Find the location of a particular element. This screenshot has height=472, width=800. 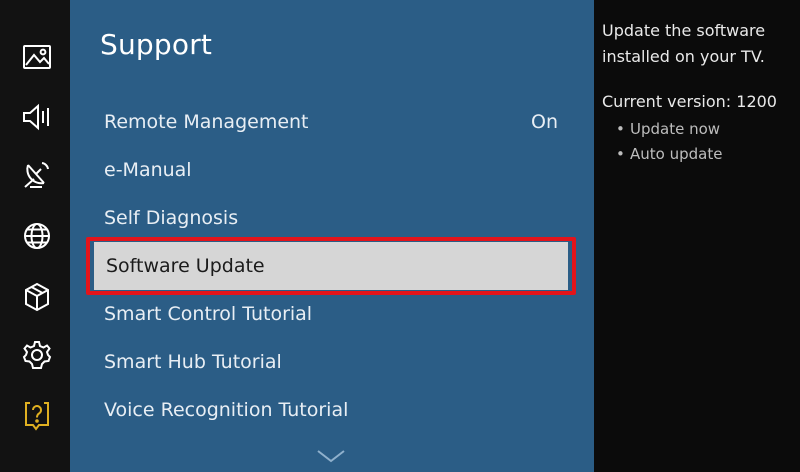

help-option-update-now: Update now is located at coordinates (708, 129).